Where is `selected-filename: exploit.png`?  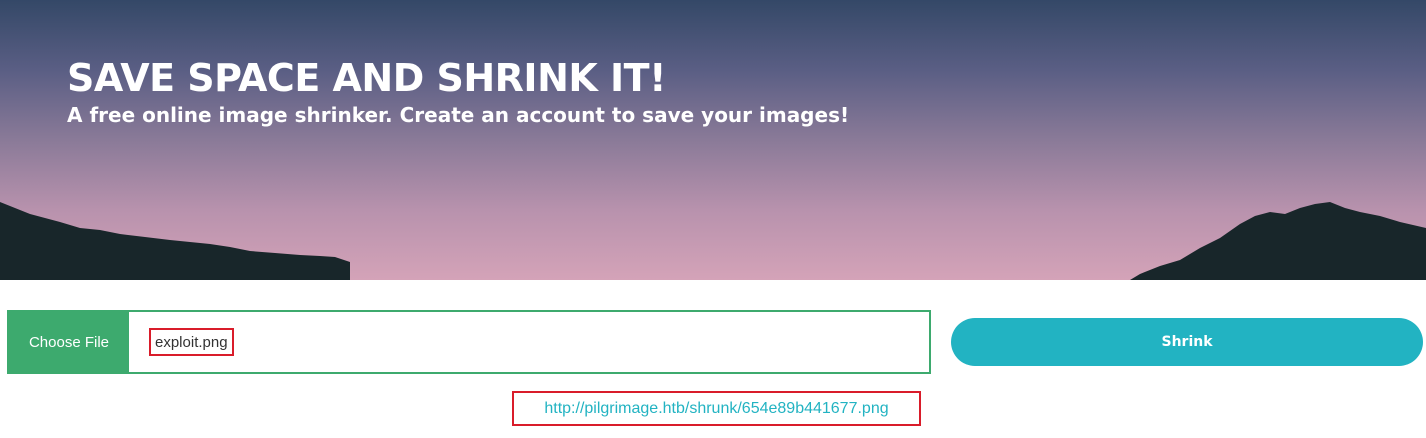 selected-filename: exploit.png is located at coordinates (191, 342).